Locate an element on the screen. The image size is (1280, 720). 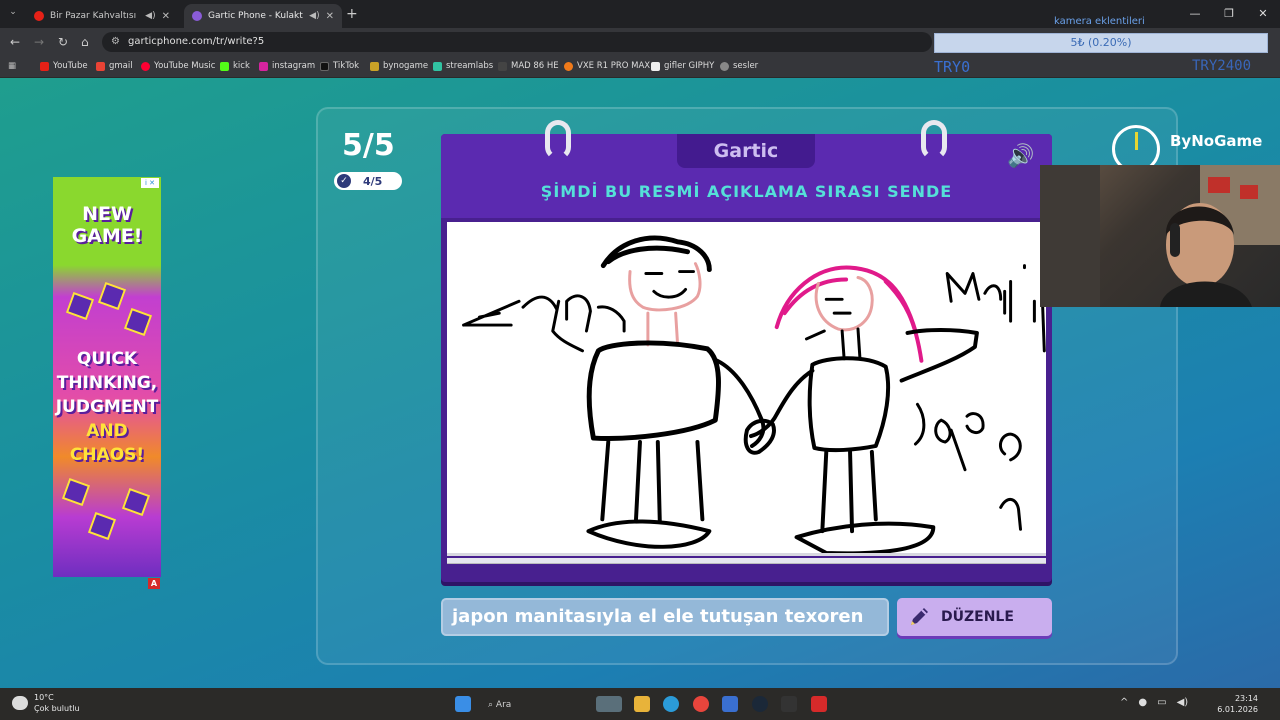
description-input: japon manitasıyla el ele tutuşan texoren is located at coordinates (665, 617).